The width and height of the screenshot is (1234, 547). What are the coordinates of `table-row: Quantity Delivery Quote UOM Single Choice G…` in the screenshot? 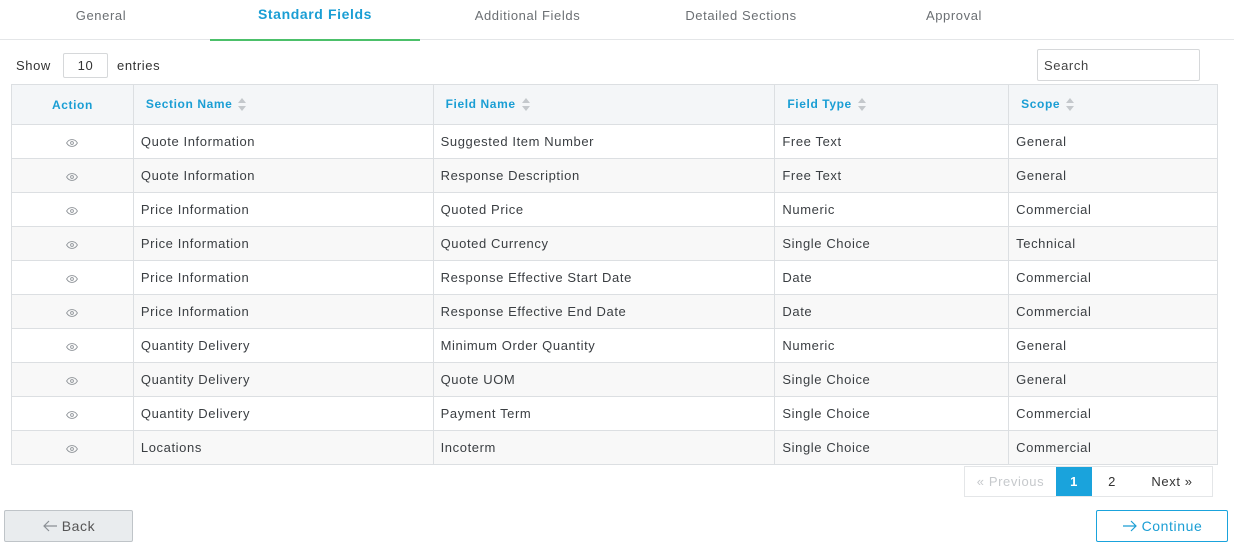 It's located at (614, 379).